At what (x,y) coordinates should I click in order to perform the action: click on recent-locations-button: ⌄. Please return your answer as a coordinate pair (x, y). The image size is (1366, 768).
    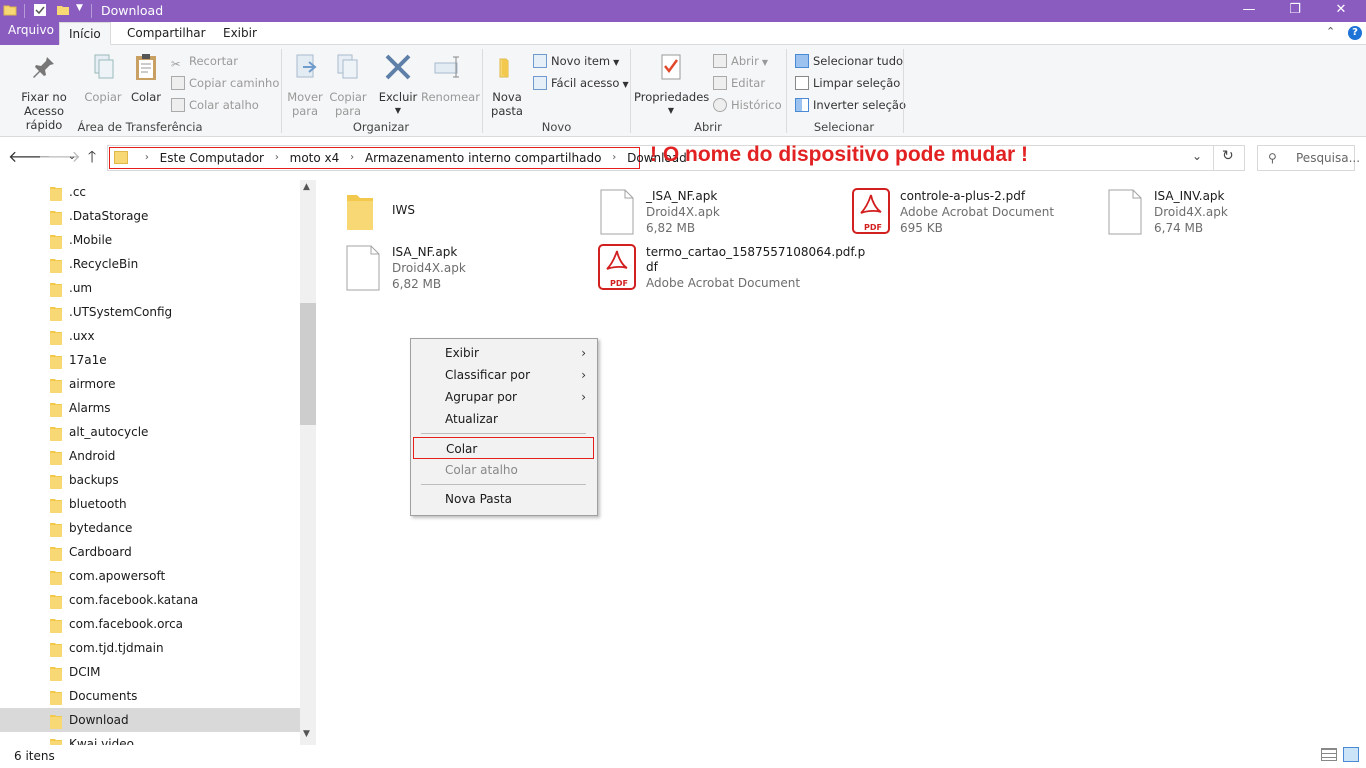
    Looking at the image, I should click on (72, 157).